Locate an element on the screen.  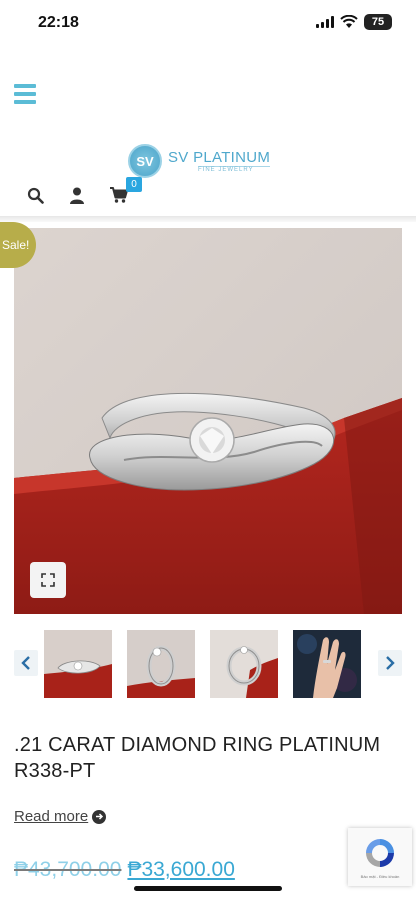
site-logo: SV SV PLATINUM FINE JEWELRY is located at coordinates (199, 161).